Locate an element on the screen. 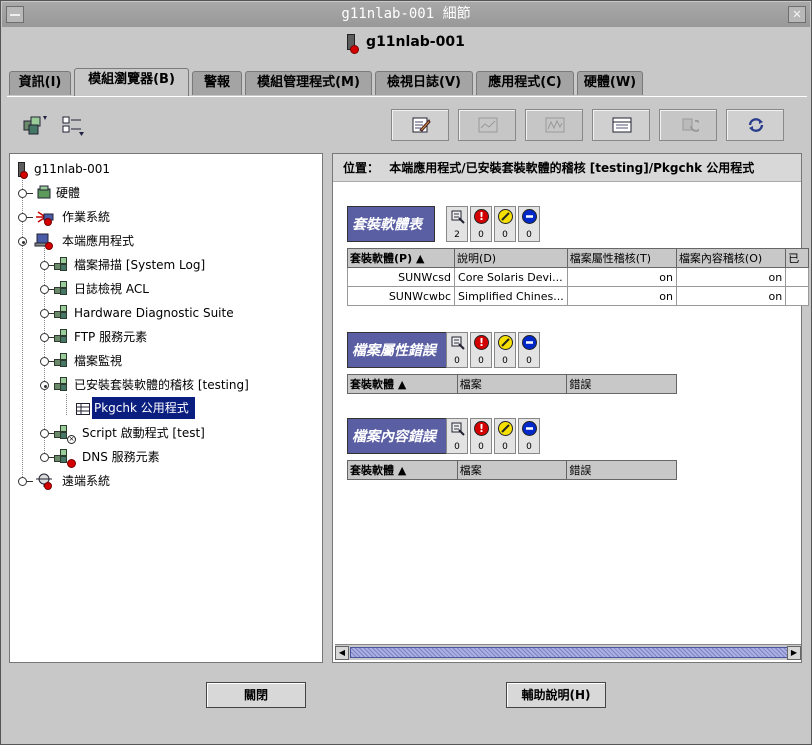 The image size is (812, 745). status-counts: 0 ! 0 0 0 is located at coordinates (494, 350).